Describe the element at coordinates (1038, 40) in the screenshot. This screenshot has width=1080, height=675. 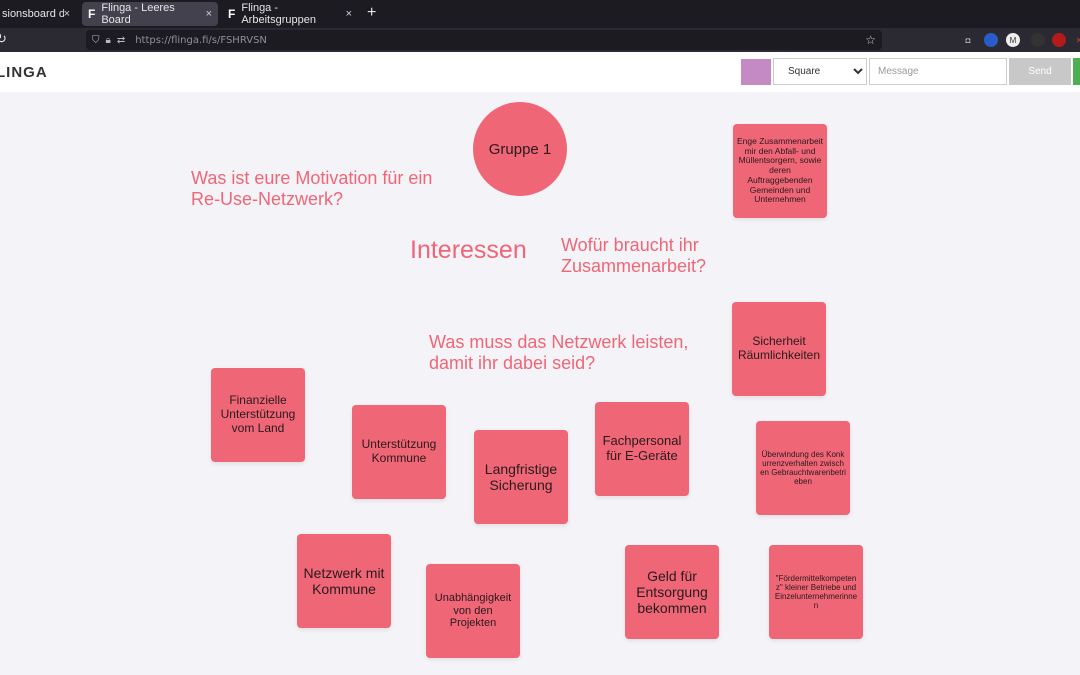
I see `extension-dark-icon` at that location.